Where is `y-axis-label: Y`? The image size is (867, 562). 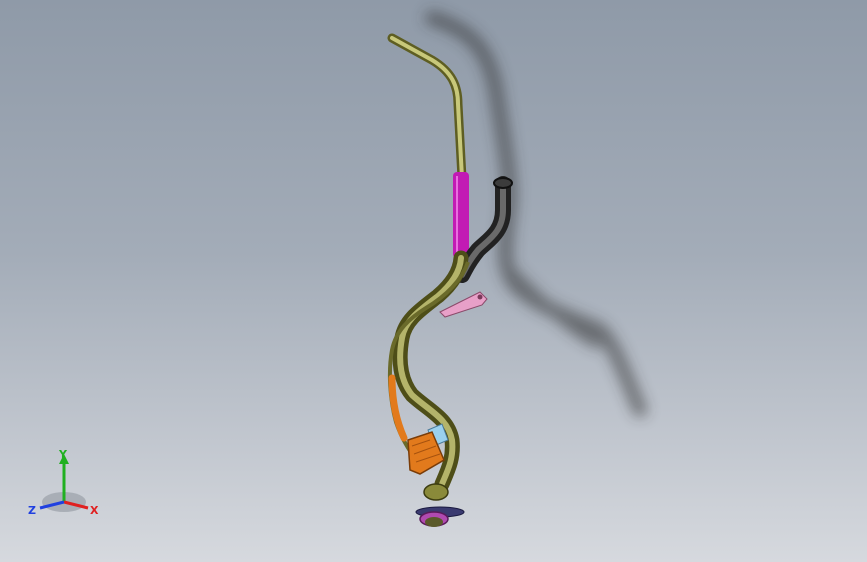
y-axis-label: Y is located at coordinates (63, 454).